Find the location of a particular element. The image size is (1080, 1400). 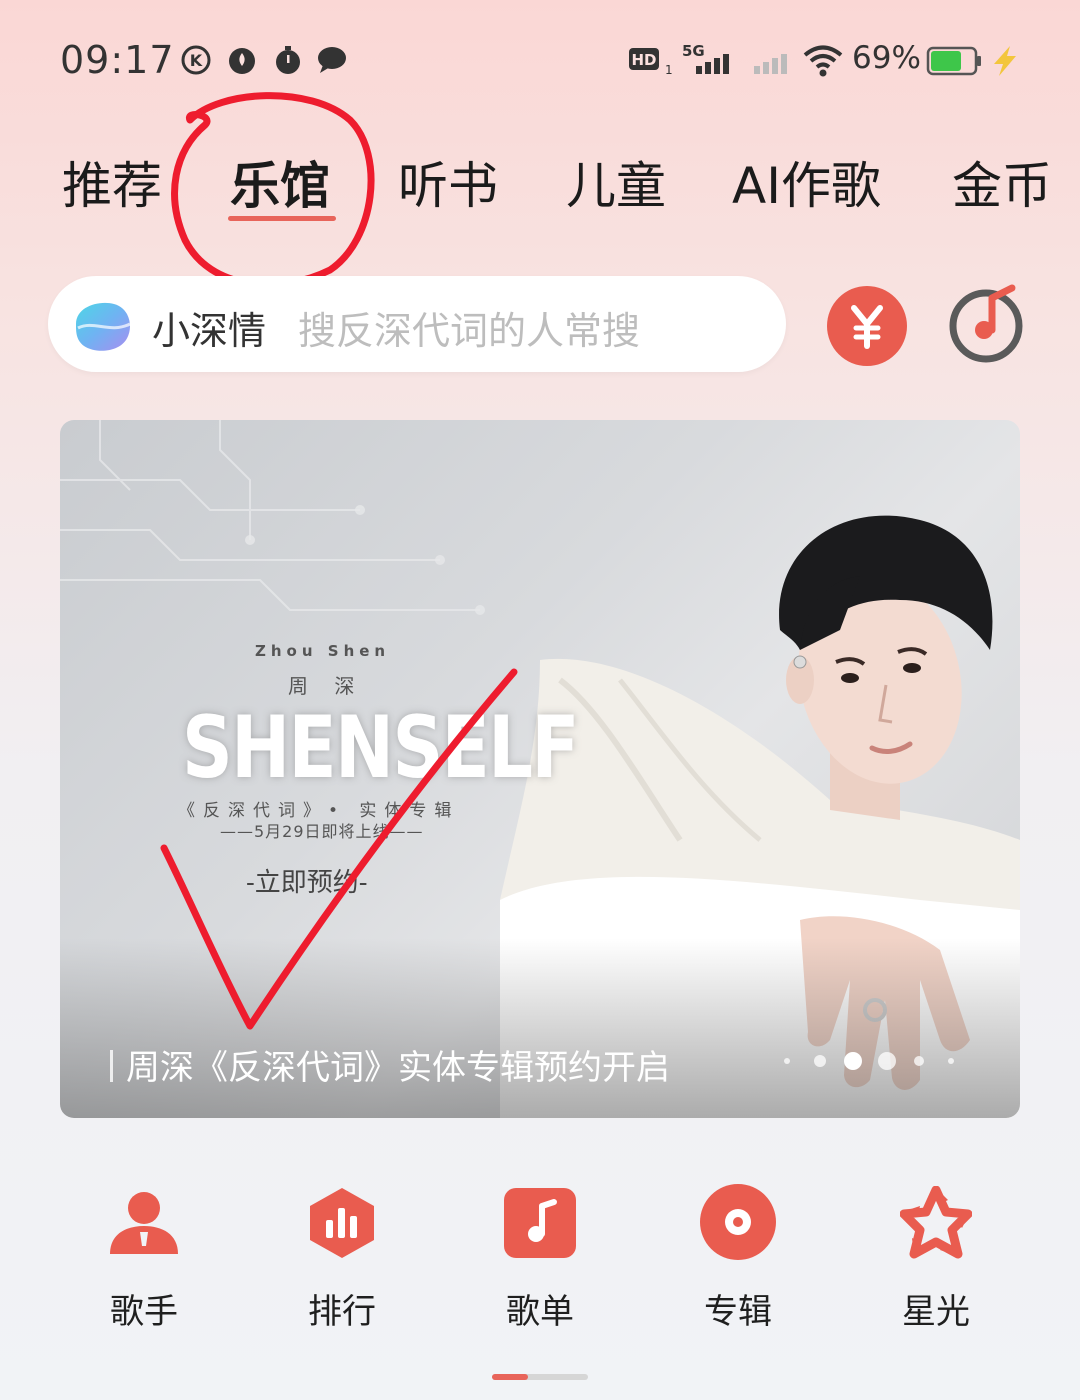

search-brand-label: 小深情 is located at coordinates (209, 331).